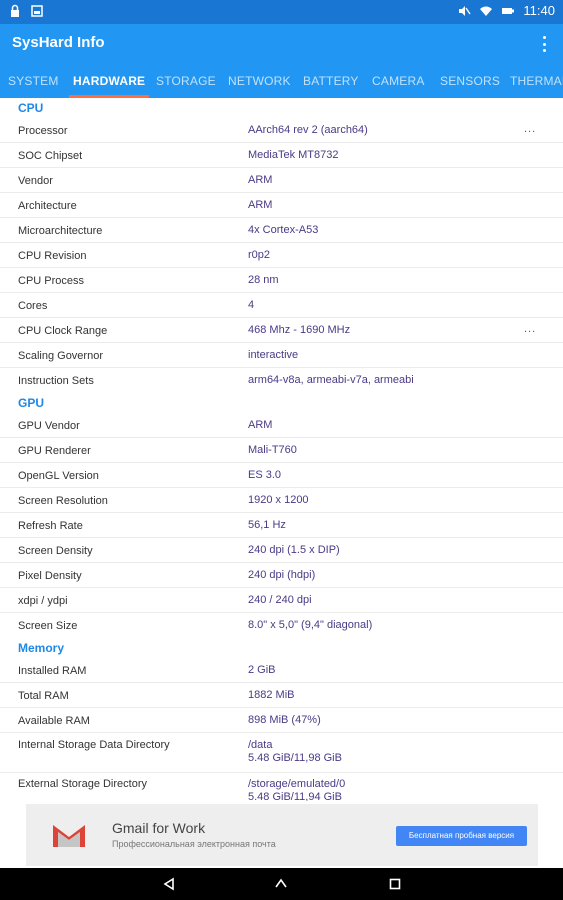  I want to click on row-label: SOC Chipset, so click(50, 156).